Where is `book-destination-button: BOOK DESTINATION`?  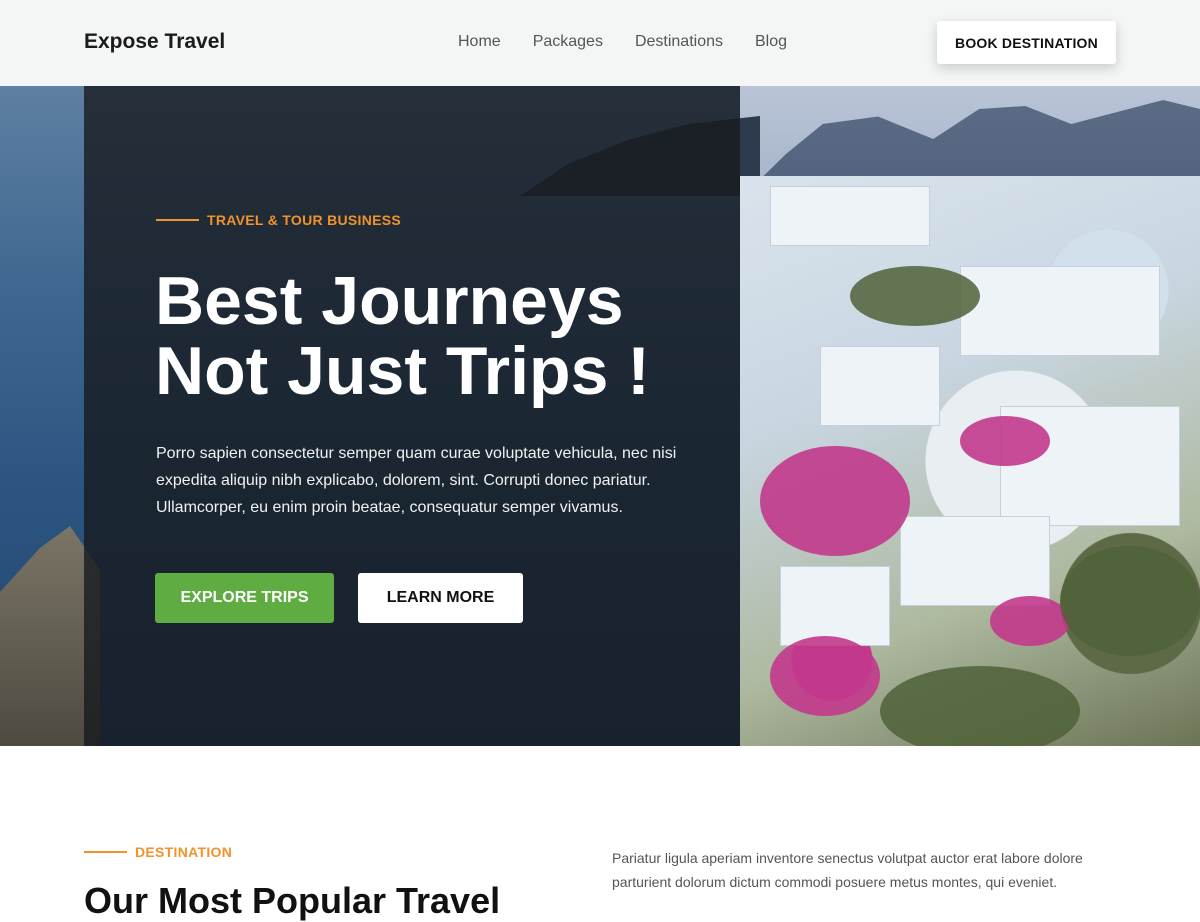
book-destination-button: BOOK DESTINATION is located at coordinates (1026, 42).